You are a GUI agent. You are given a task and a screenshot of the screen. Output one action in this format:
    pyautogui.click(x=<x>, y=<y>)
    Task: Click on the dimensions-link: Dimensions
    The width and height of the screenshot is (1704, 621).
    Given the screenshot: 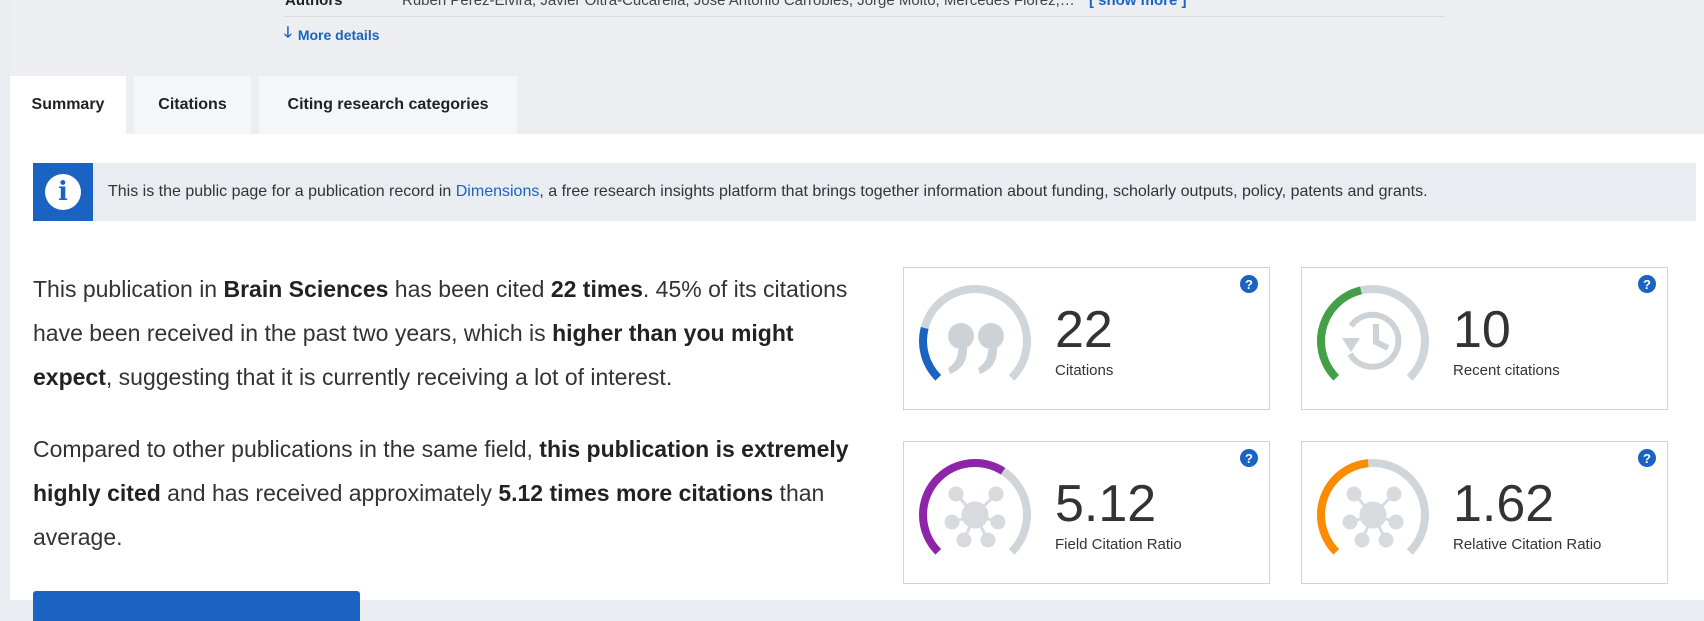 What is the action you would take?
    pyautogui.click(x=498, y=191)
    